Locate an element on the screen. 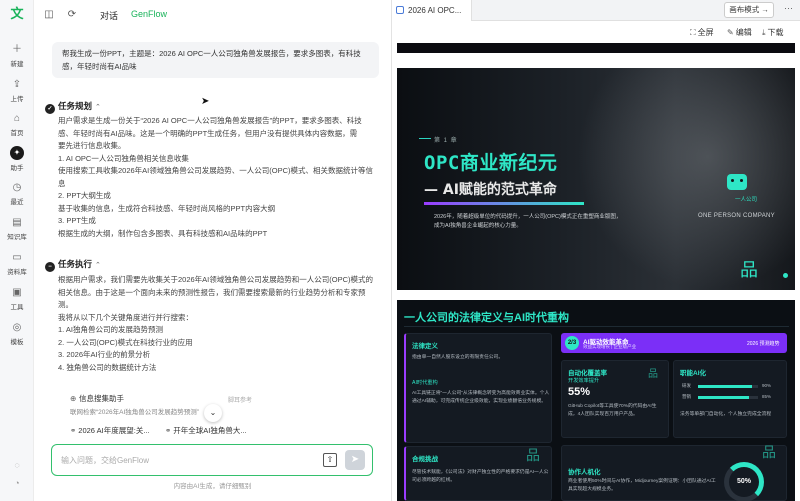 The height and width of the screenshot is (501, 800). card-title: 自动化覆盖率 is located at coordinates (587, 373).